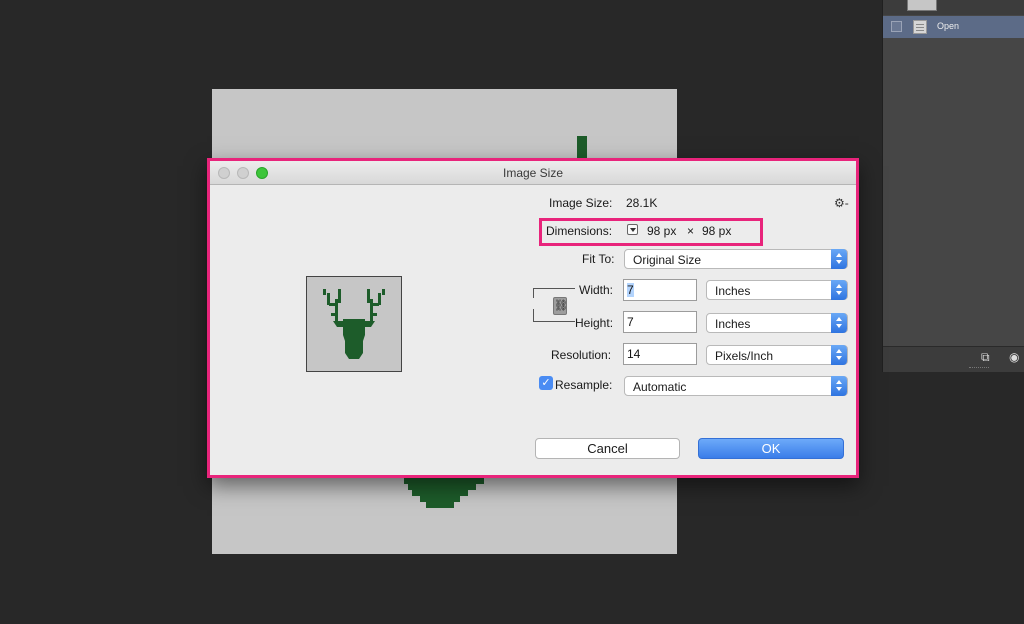  What do you see at coordinates (953, 359) in the screenshot?
I see `history-panel-footer: ⧉ ◉` at bounding box center [953, 359].